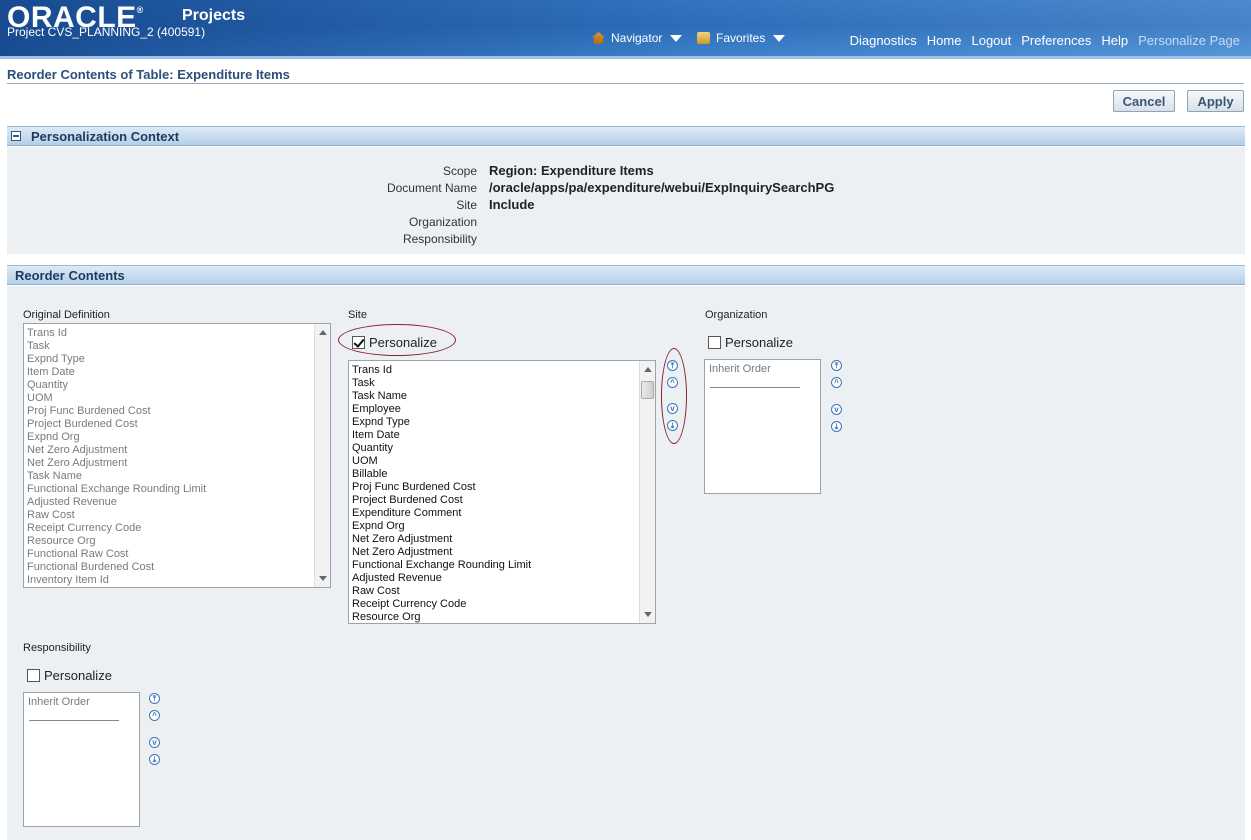 The width and height of the screenshot is (1251, 840). Describe the element at coordinates (512, 204) in the screenshot. I see `site-value: Include` at that location.